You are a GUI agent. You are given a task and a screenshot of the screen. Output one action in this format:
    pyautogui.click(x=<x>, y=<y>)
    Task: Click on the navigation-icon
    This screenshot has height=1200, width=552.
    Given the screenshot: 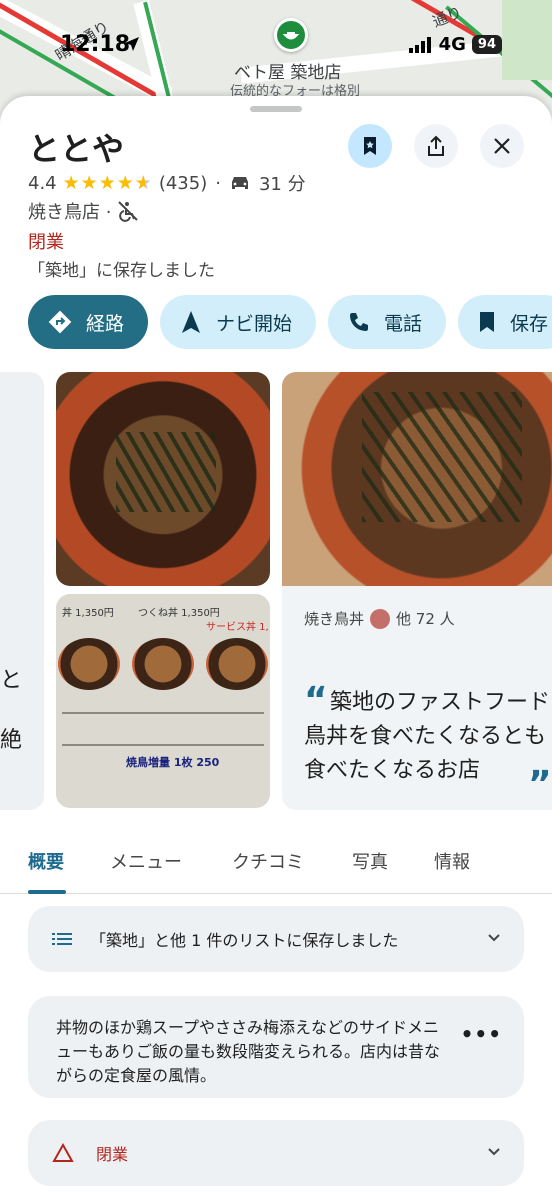 What is the action you would take?
    pyautogui.click(x=191, y=322)
    